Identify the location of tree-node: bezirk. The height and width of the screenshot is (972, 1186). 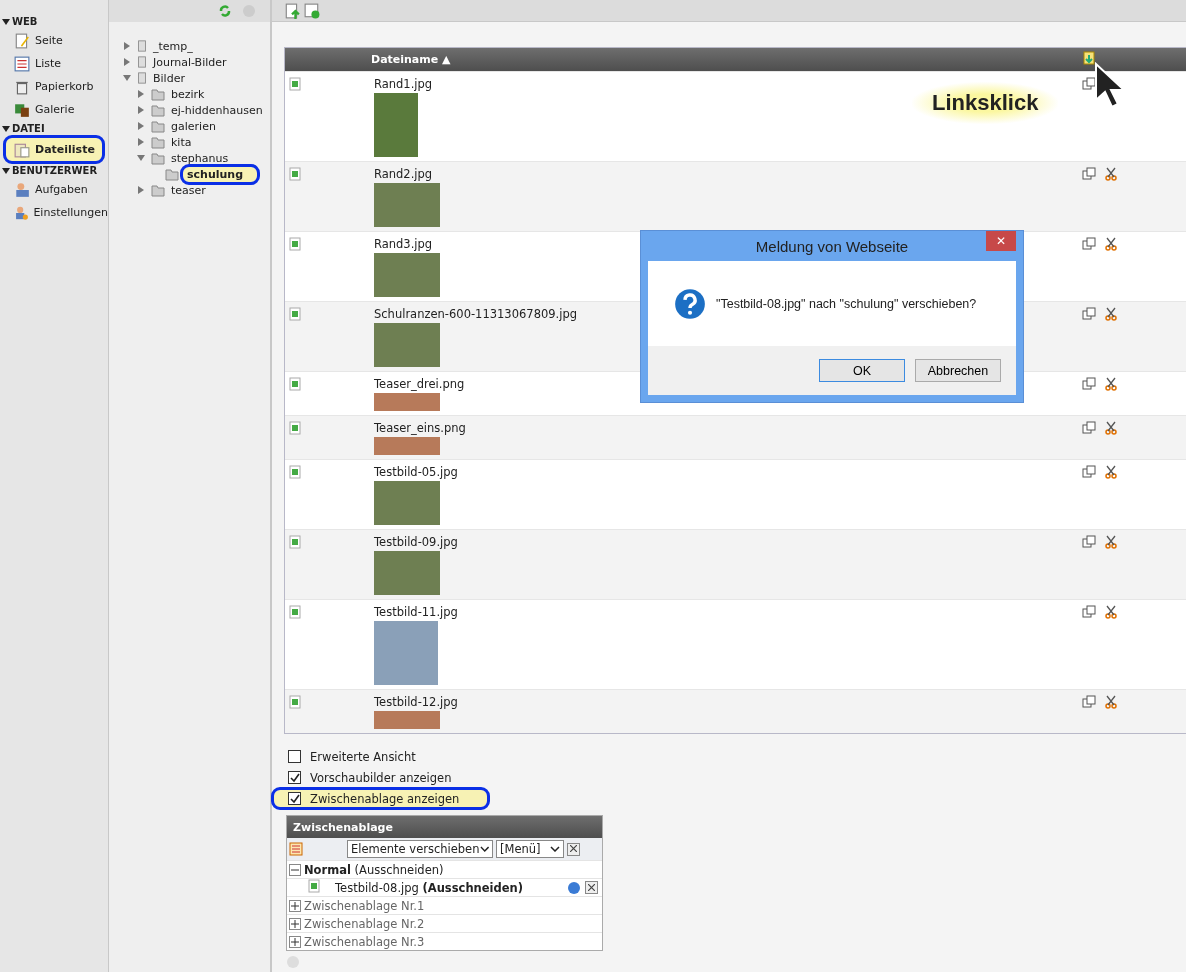
(188, 94).